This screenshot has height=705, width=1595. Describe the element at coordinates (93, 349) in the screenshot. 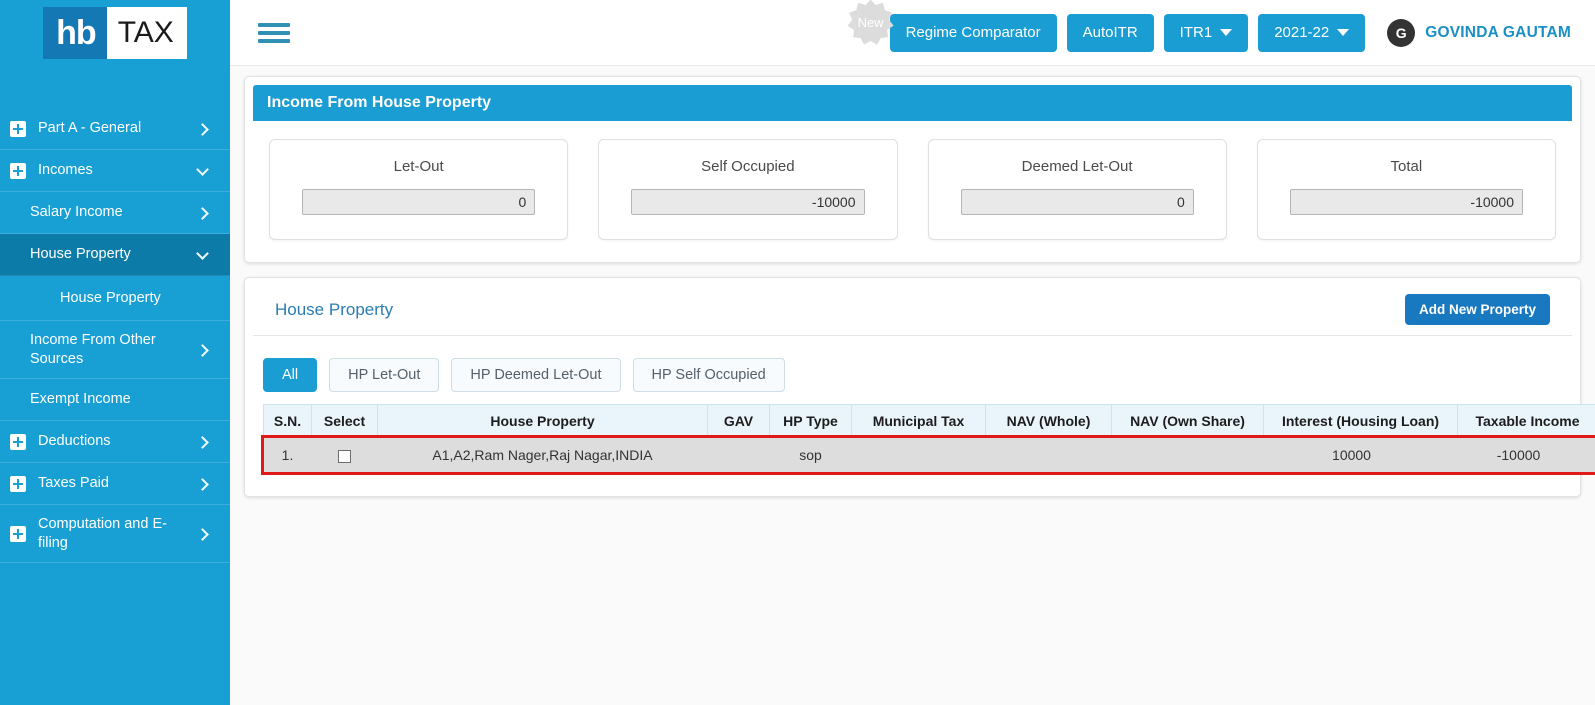

I see `sidebar-item-label: Income From Other Sources` at that location.